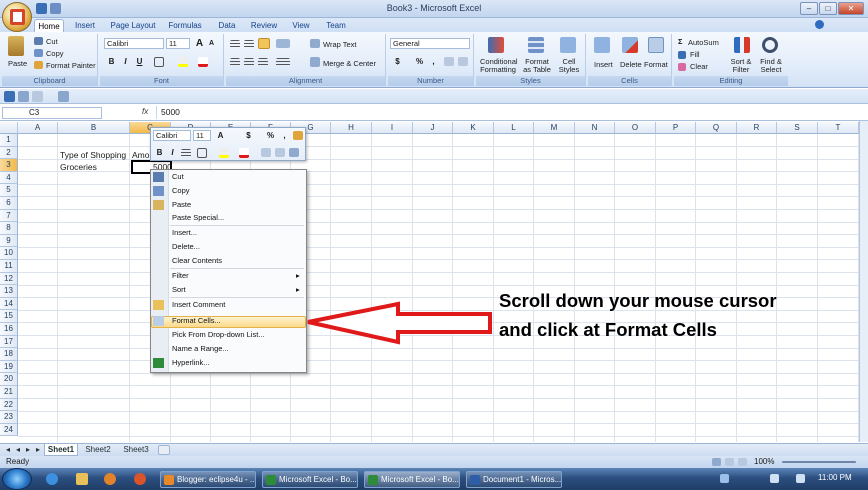  What do you see at coordinates (703, 42) in the screenshot?
I see `autosum-button: AutoSum` at bounding box center [703, 42].